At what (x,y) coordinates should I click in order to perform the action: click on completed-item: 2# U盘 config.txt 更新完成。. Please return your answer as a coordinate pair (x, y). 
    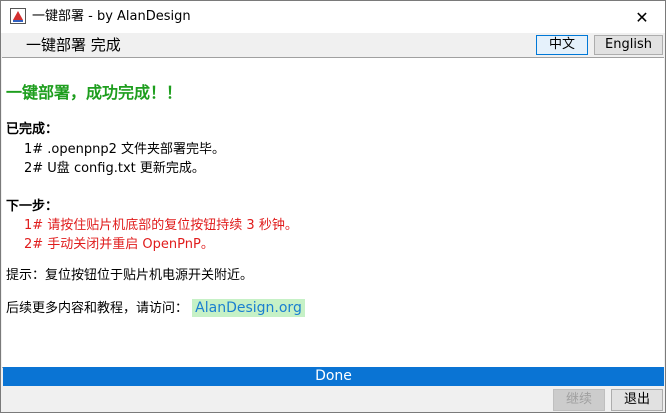
    Looking at the image, I should click on (114, 168).